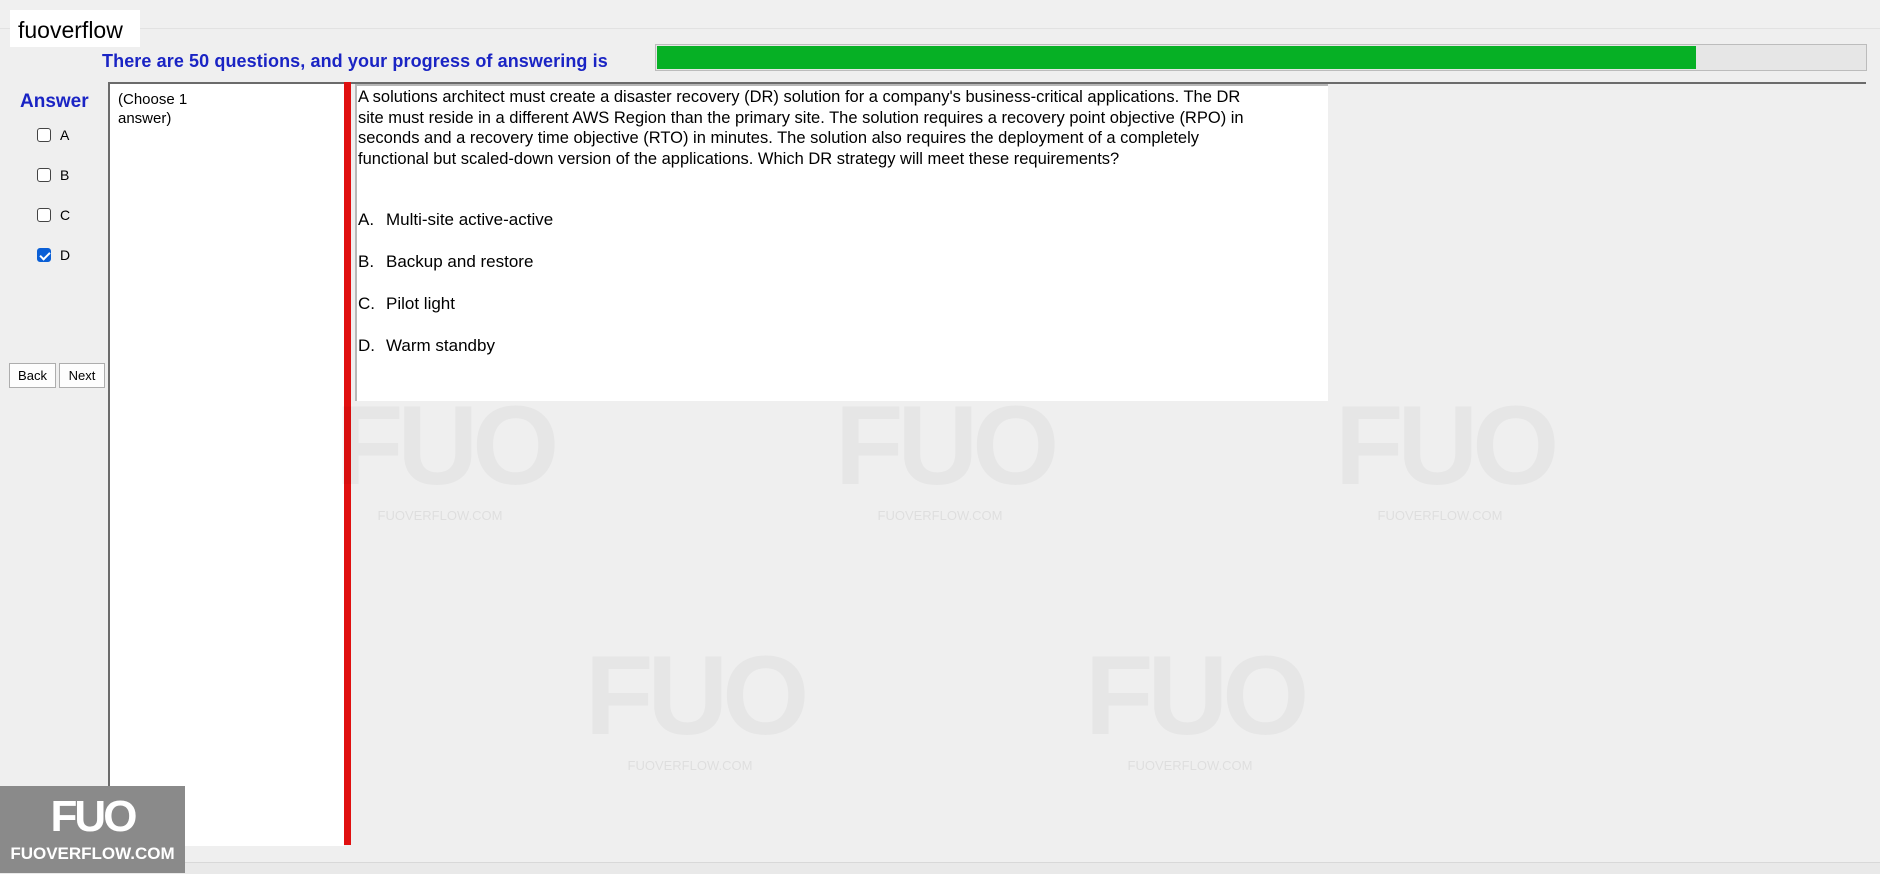 The height and width of the screenshot is (874, 1880). Describe the element at coordinates (44, 255) in the screenshot. I see `checkbox-d` at that location.